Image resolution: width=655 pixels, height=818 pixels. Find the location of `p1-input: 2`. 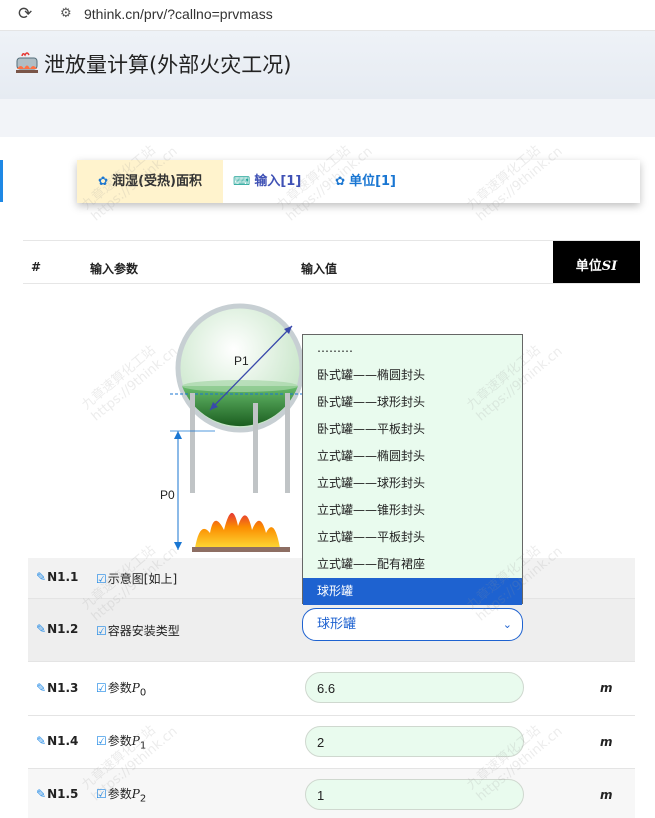

p1-input: 2 is located at coordinates (414, 741).